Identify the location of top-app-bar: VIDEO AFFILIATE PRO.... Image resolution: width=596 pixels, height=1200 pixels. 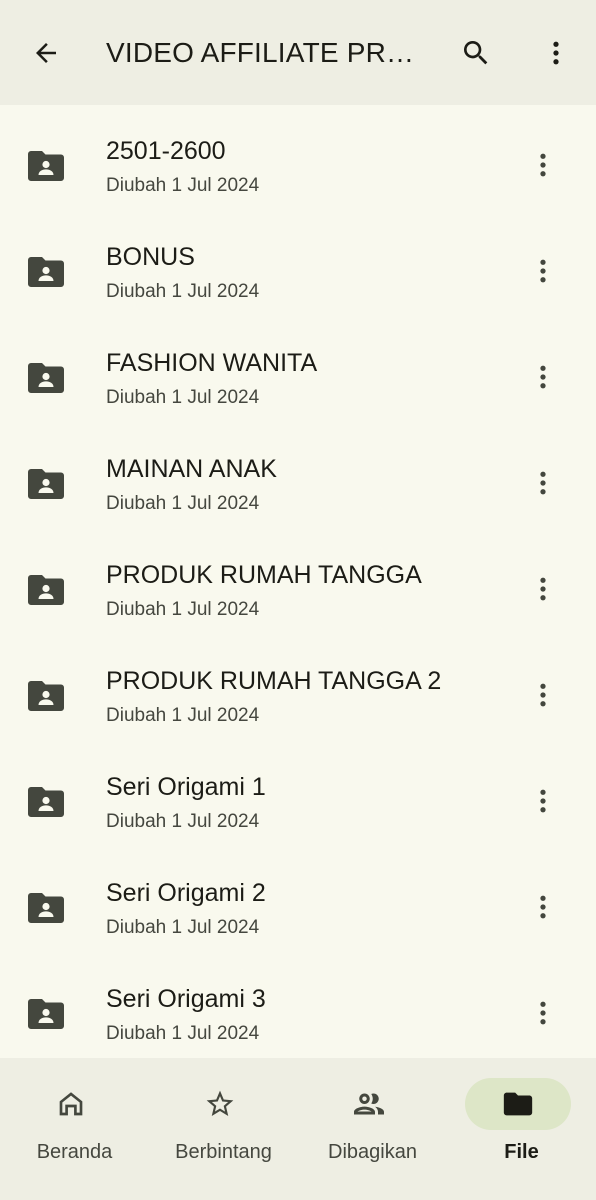
(298, 52).